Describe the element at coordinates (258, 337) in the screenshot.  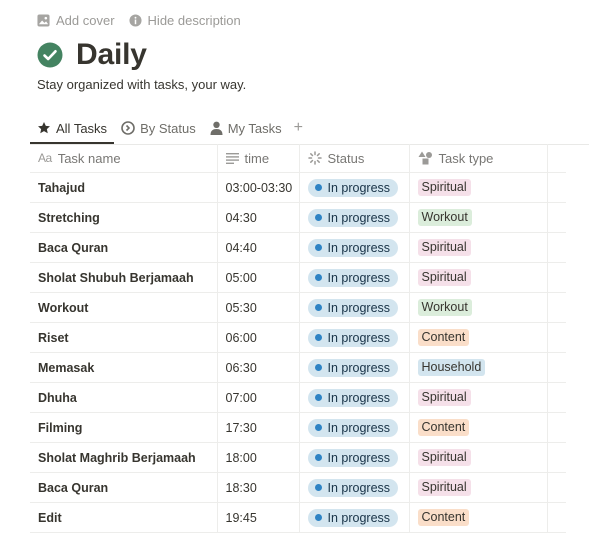
I see `time-cell: 06:00` at that location.